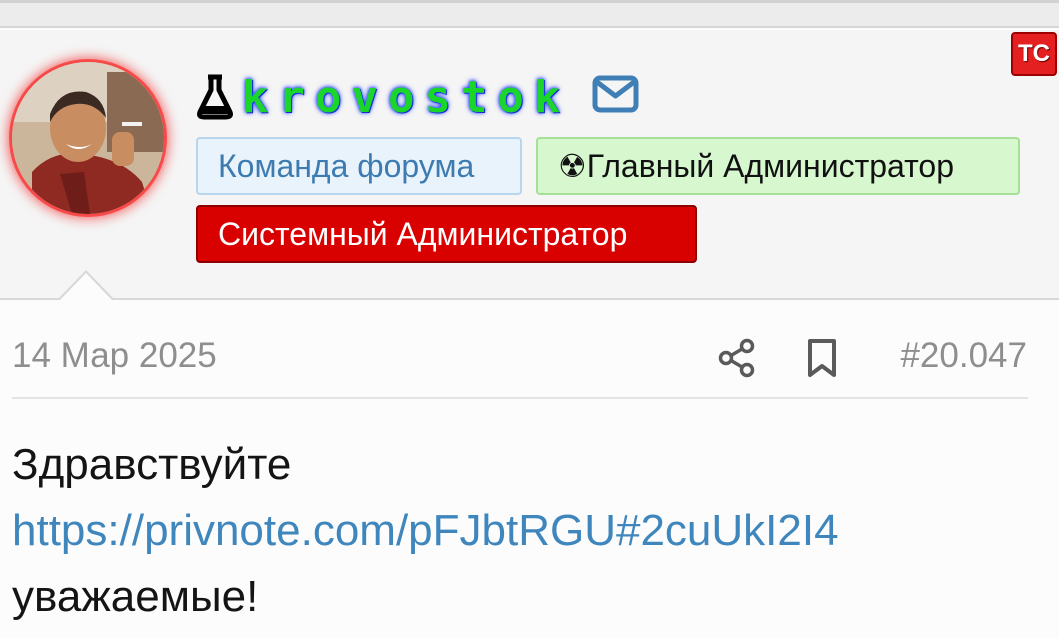  What do you see at coordinates (215, 97) in the screenshot?
I see `flask-icon` at bounding box center [215, 97].